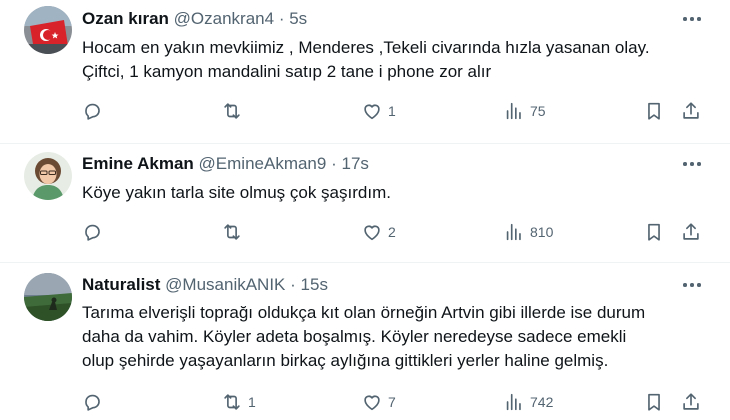 The width and height of the screenshot is (730, 420). Describe the element at coordinates (225, 284) in the screenshot. I see `author-handle: @MusanikANIK` at that location.